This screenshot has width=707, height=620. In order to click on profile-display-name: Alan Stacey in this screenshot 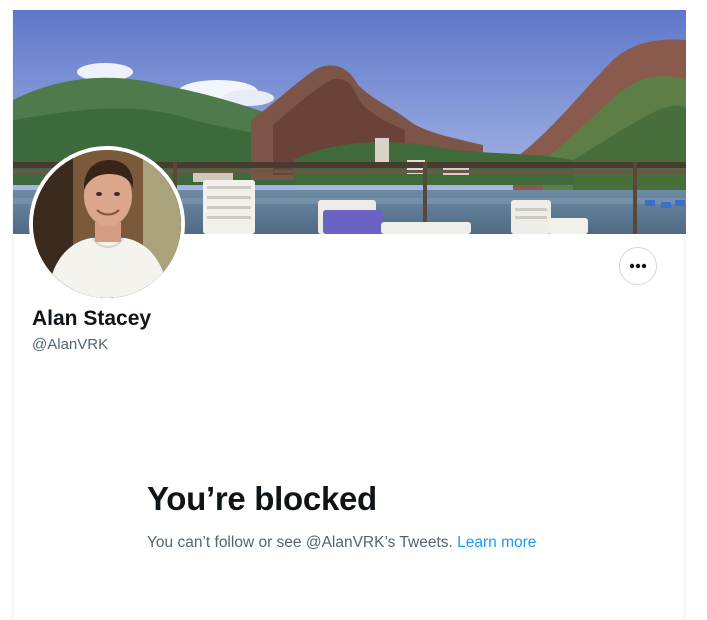, I will do `click(92, 318)`.